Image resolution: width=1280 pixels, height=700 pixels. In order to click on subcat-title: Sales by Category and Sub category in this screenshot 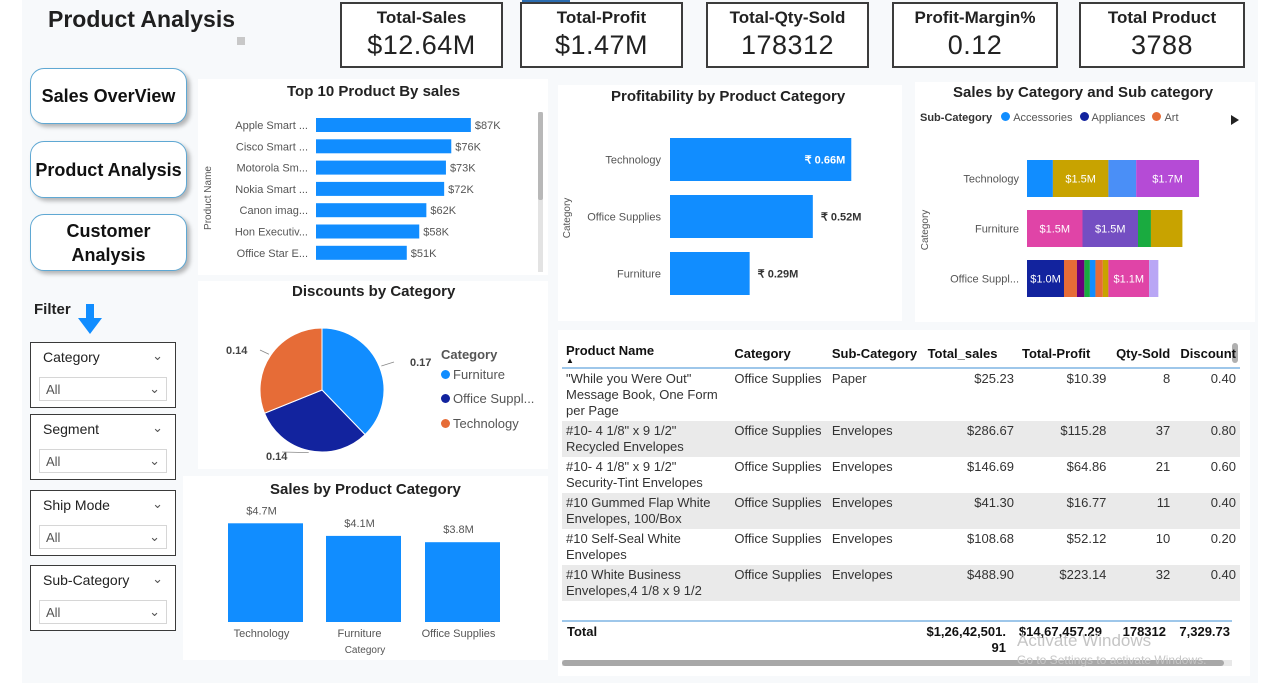, I will do `click(1083, 92)`.